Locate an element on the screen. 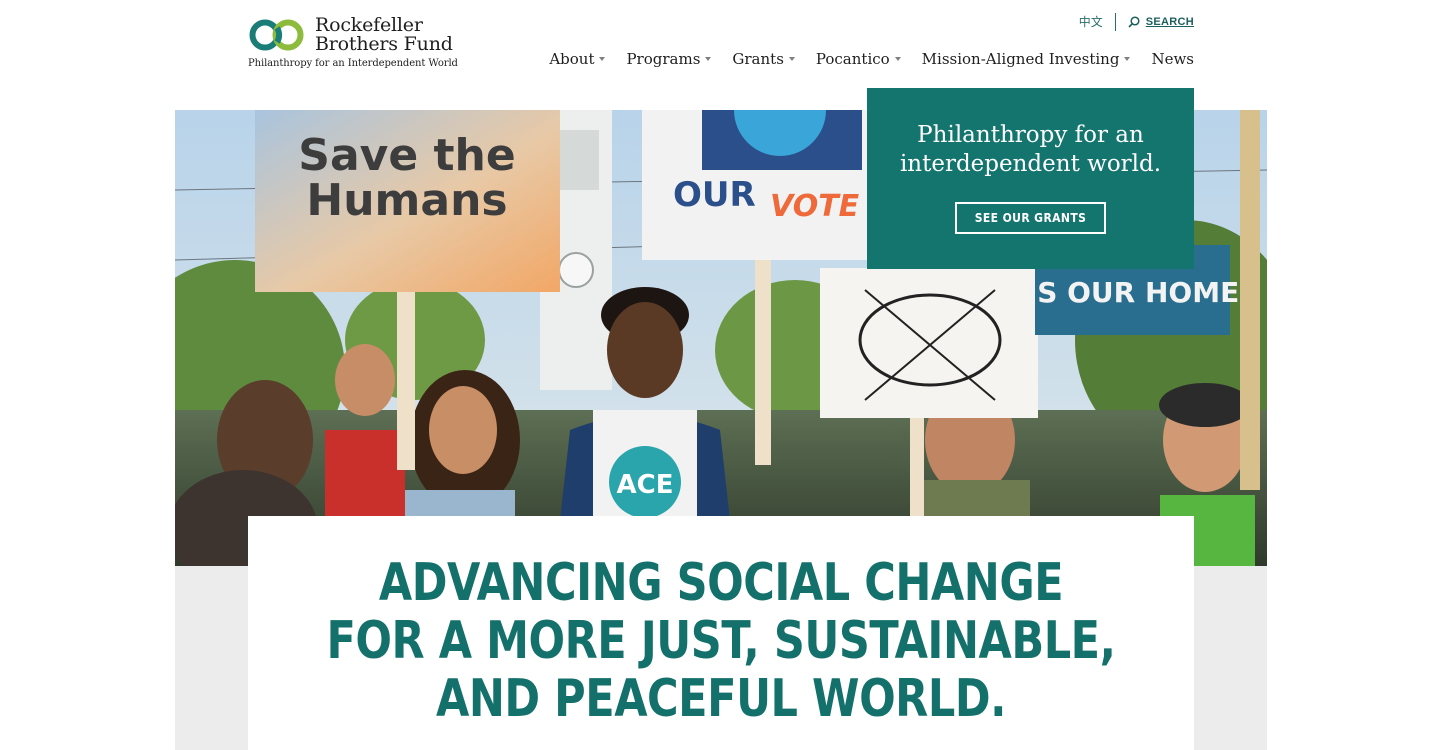 The image size is (1452, 750). search-icon is located at coordinates (1134, 22).